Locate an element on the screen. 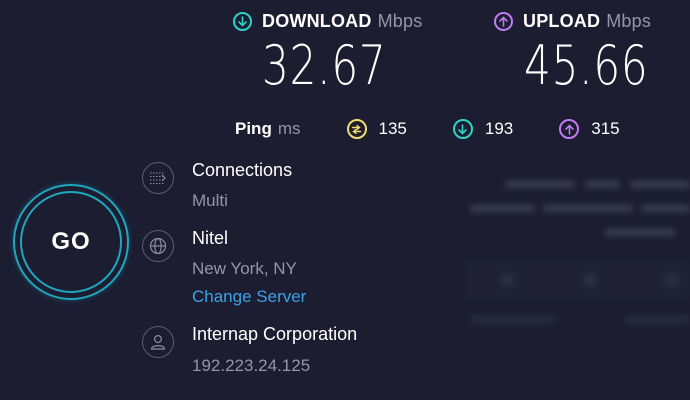  ping-idle-value: 135 is located at coordinates (392, 128).